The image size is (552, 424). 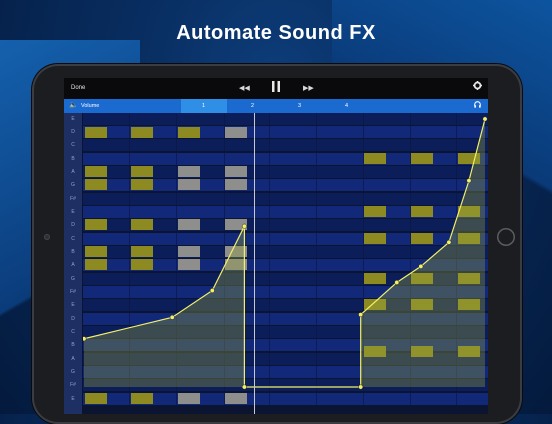 What do you see at coordinates (47, 237) in the screenshot?
I see `camera-icon` at bounding box center [47, 237].